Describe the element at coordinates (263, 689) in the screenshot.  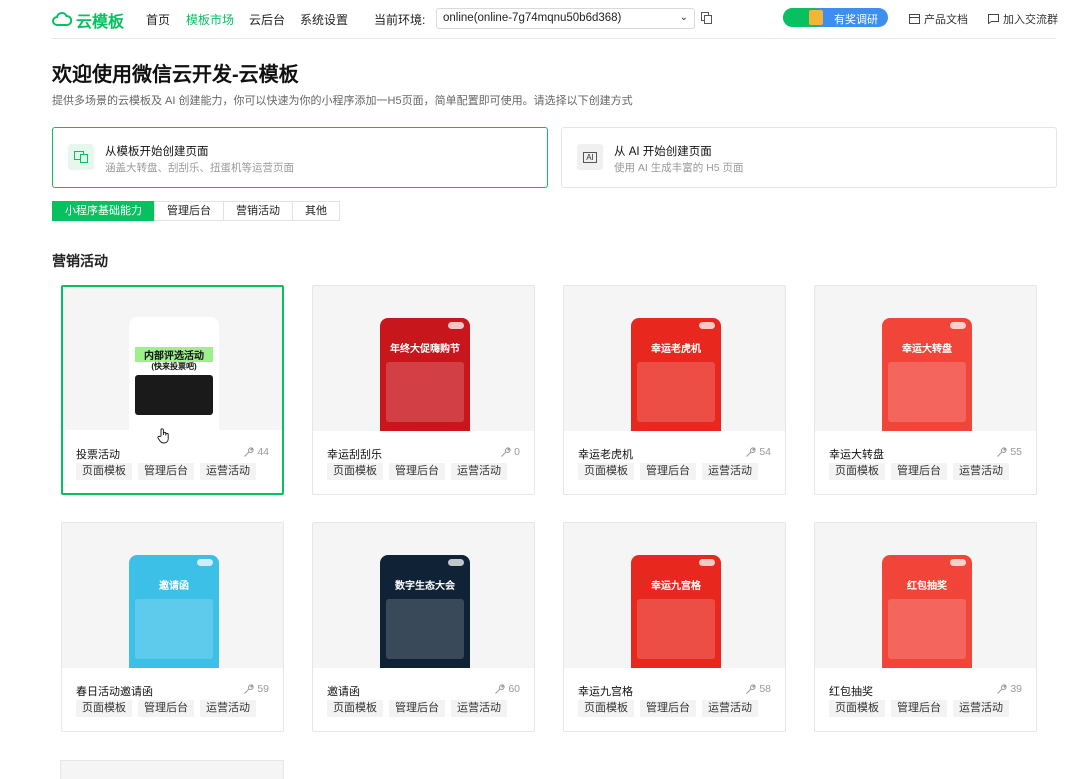
I see `template-count: 59` at that location.